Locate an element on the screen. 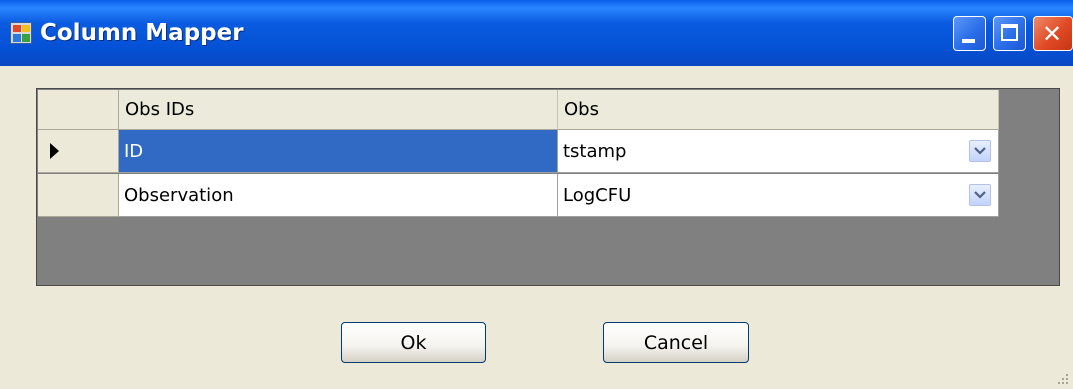 This screenshot has width=1073, height=389. maximize-button is located at coordinates (1009, 33).